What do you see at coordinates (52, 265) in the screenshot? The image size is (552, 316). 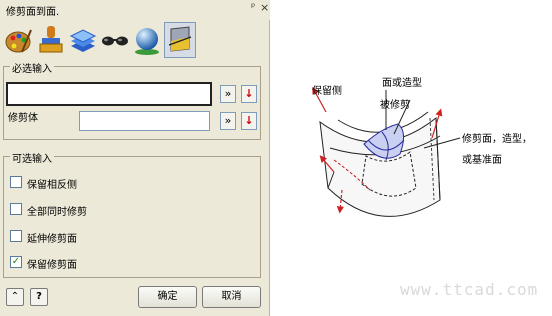 I see `keep-trim-face-label: 保留修剪面` at bounding box center [52, 265].